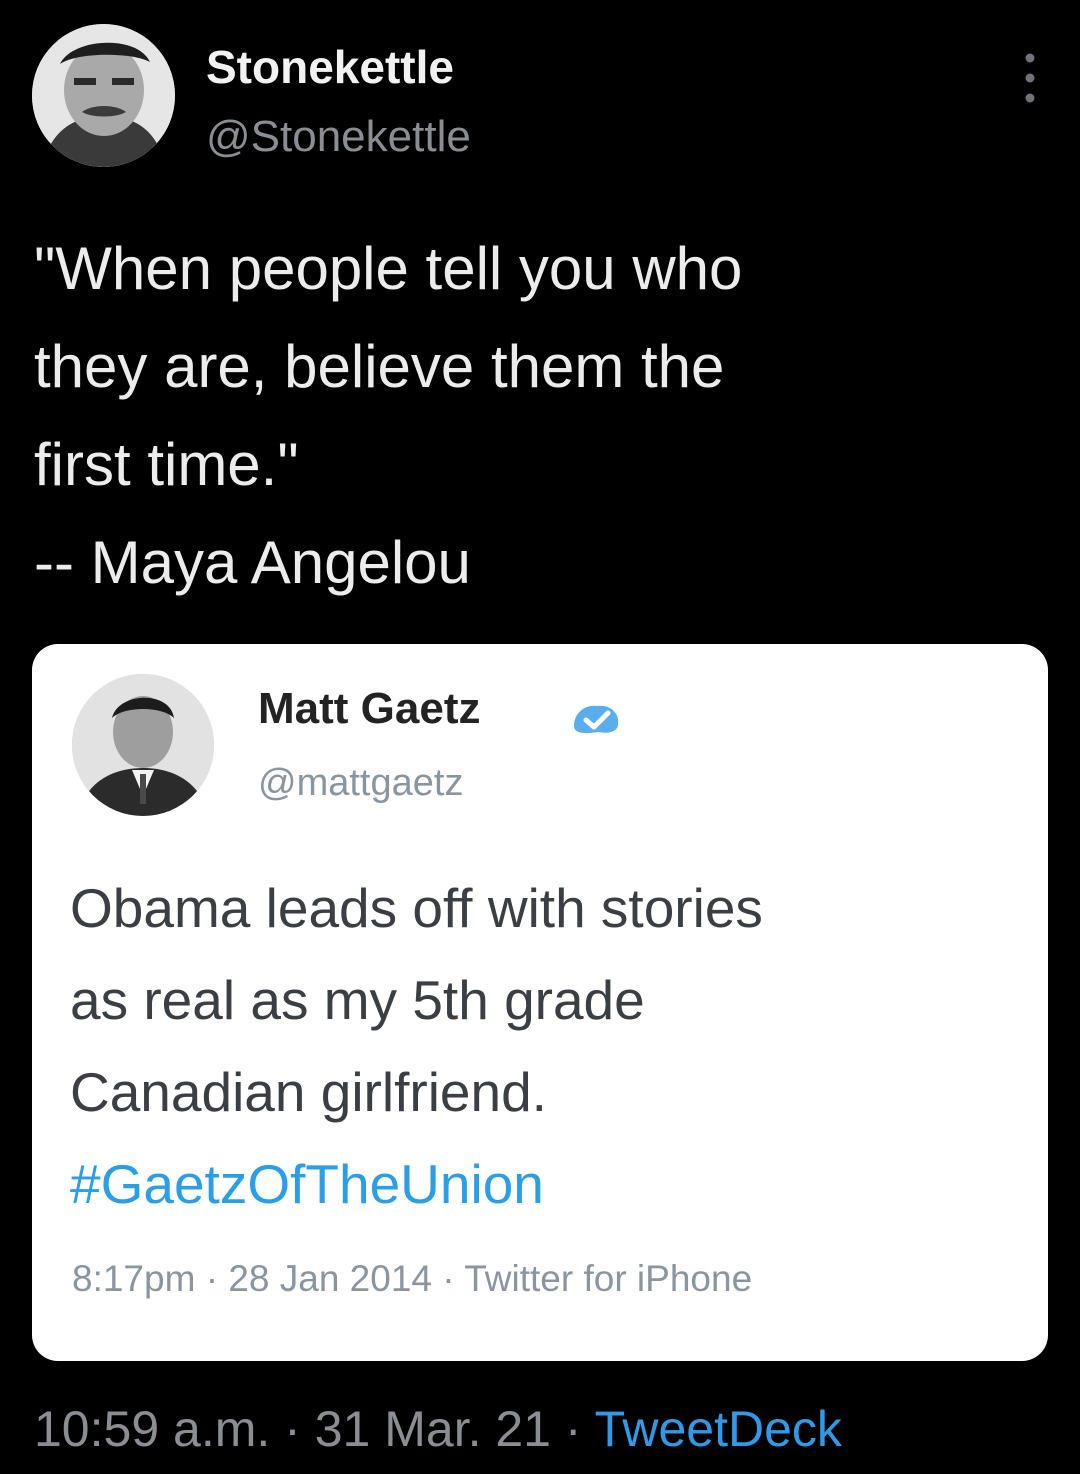 The height and width of the screenshot is (1474, 1080). I want to click on stonekettle-avatar, so click(103, 95).